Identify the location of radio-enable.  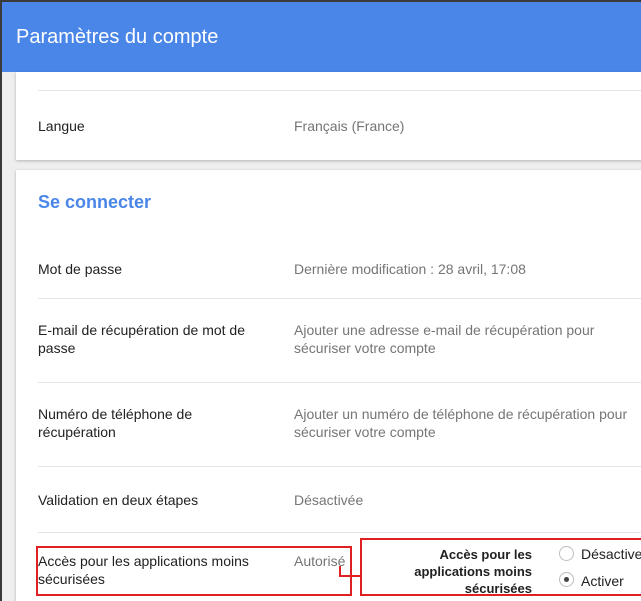
(566, 579).